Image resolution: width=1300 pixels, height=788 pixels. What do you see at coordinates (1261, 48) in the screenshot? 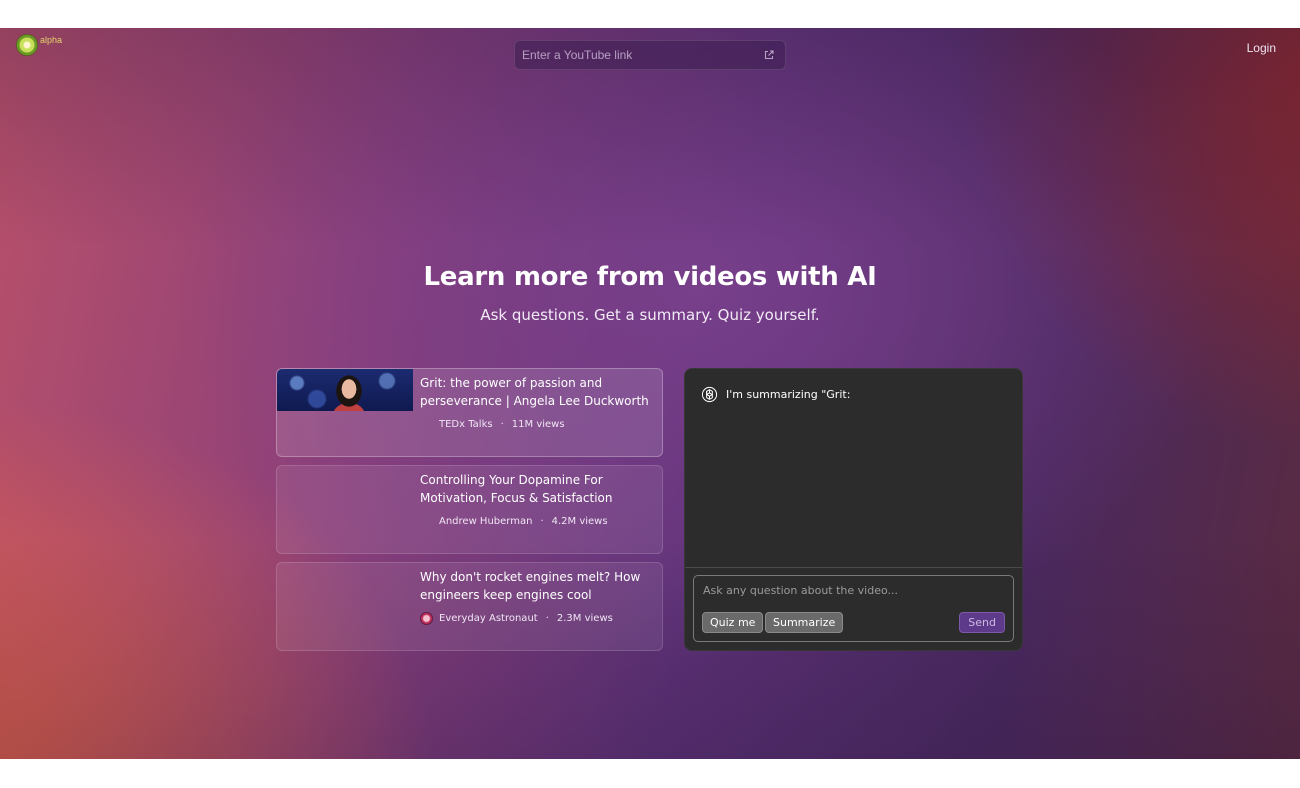
I see `login-button: Login` at bounding box center [1261, 48].